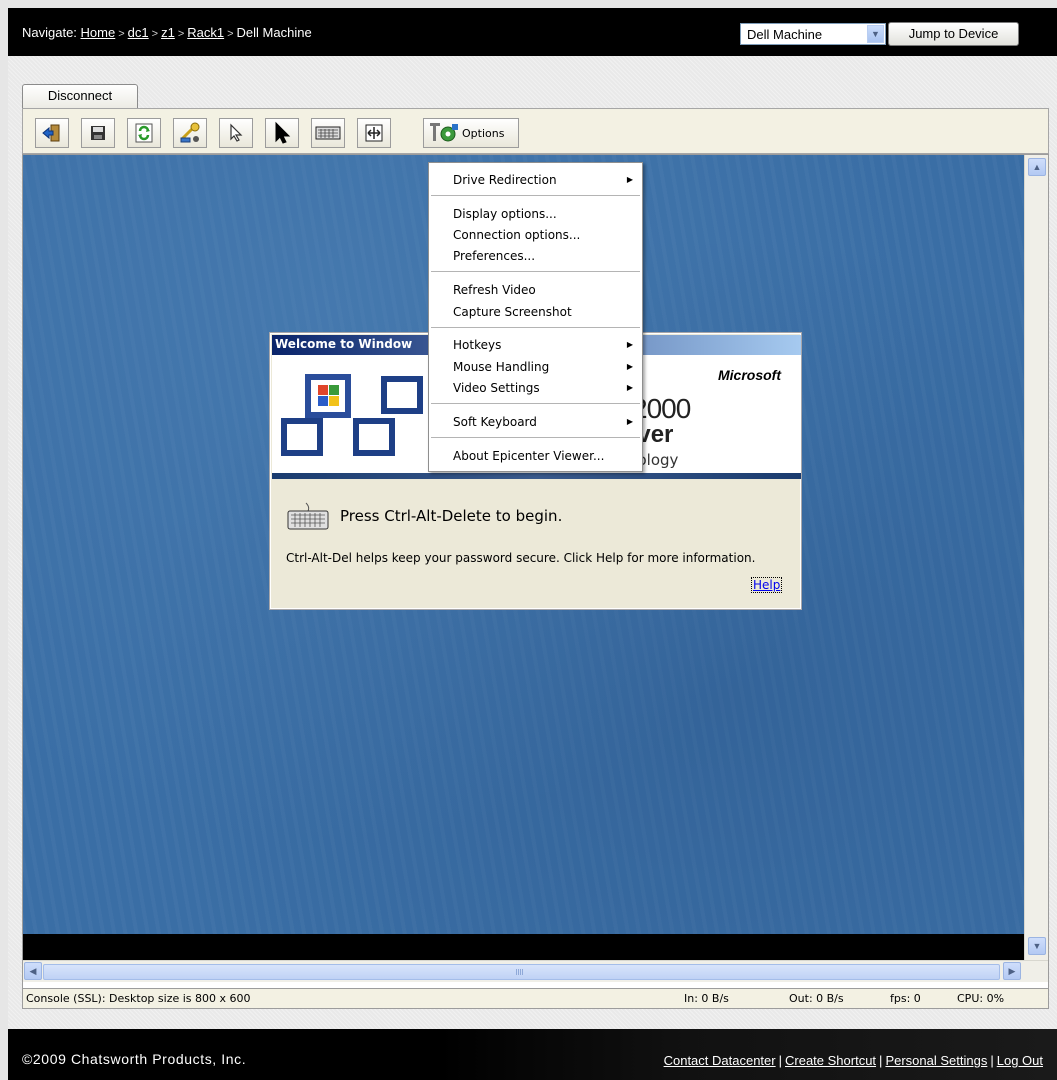 This screenshot has width=1057, height=1080. Describe the element at coordinates (374, 133) in the screenshot. I see `fit-screen-button` at that location.